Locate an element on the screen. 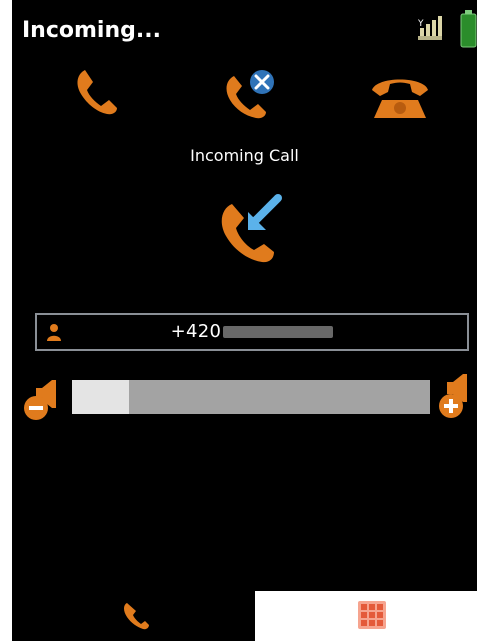 This screenshot has width=477, height=641. volume-down-icon is located at coordinates (40, 400).